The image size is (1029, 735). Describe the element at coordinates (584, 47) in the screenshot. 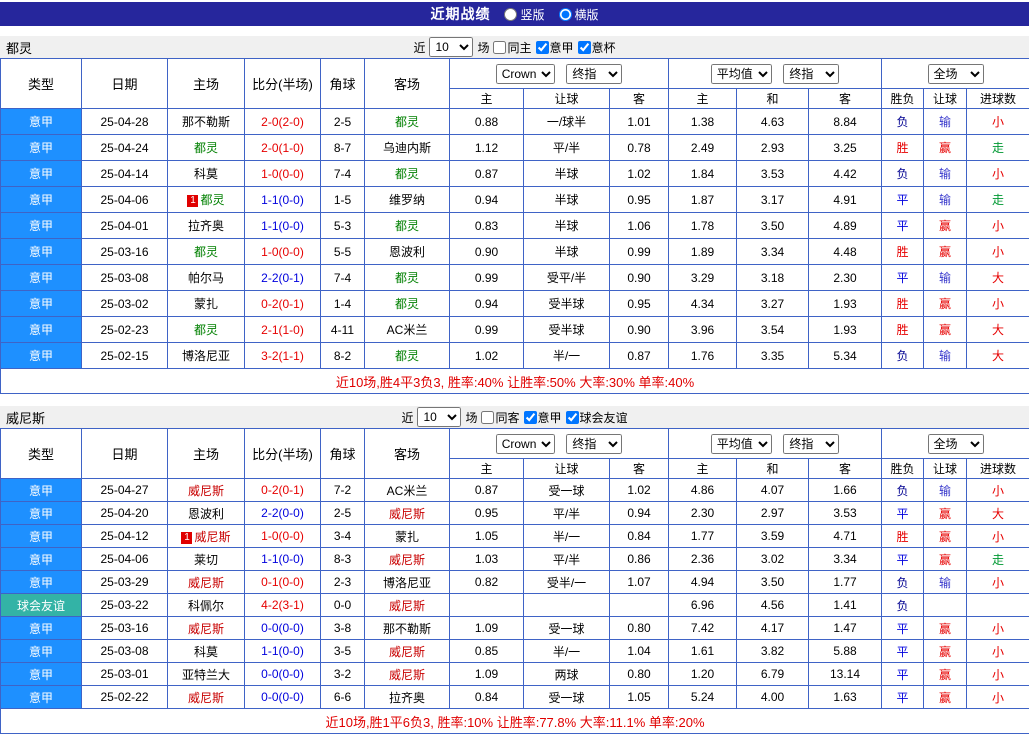

I see `coppa-italia-checkbox` at that location.